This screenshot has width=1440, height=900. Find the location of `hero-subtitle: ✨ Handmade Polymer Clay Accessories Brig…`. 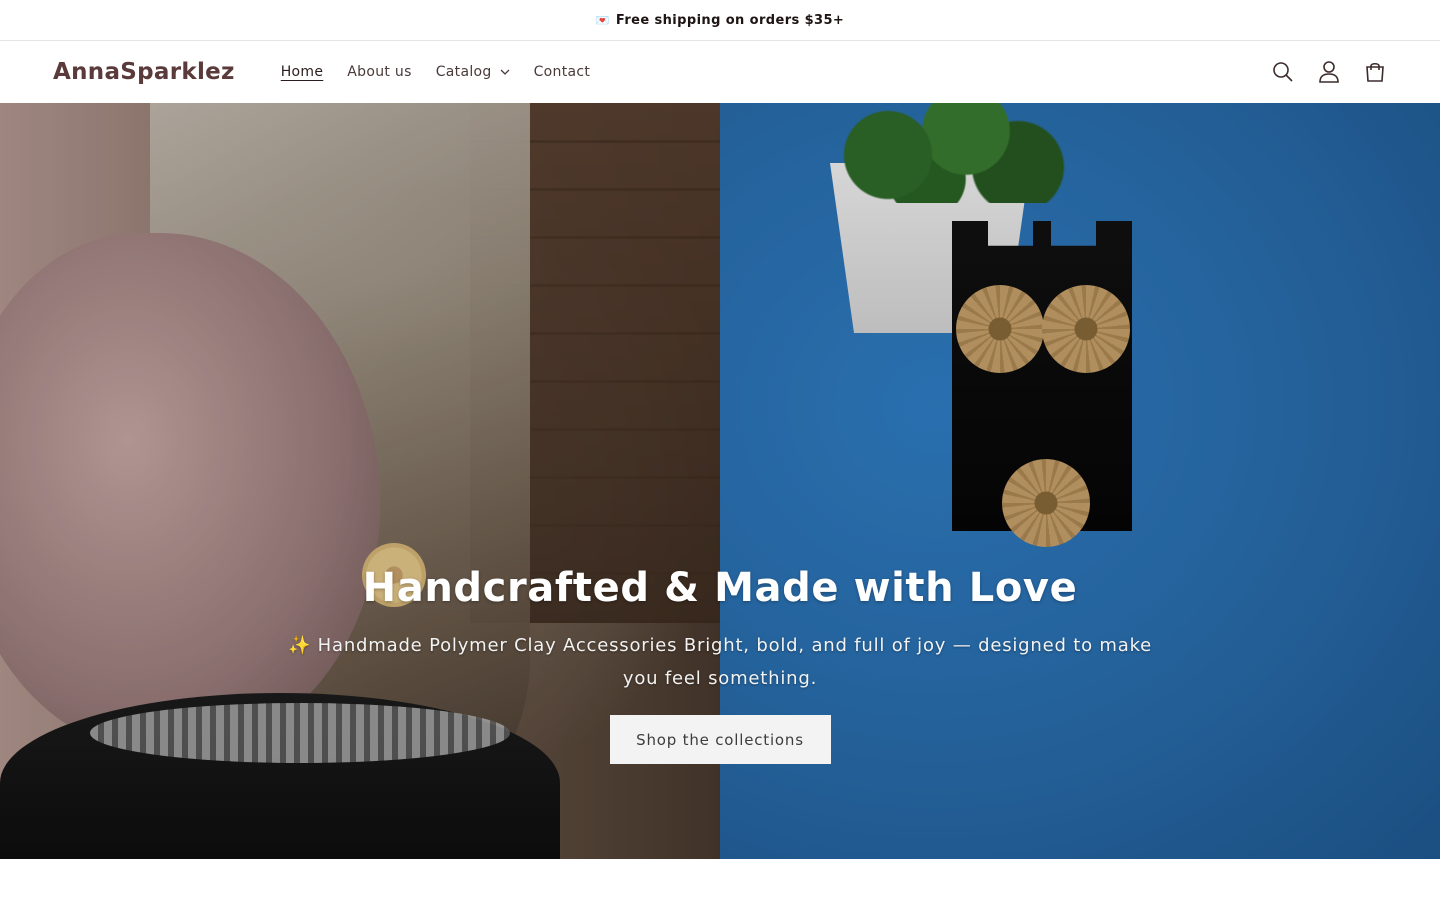

hero-subtitle: ✨ Handmade Polymer Clay Accessories Brig… is located at coordinates (720, 662).